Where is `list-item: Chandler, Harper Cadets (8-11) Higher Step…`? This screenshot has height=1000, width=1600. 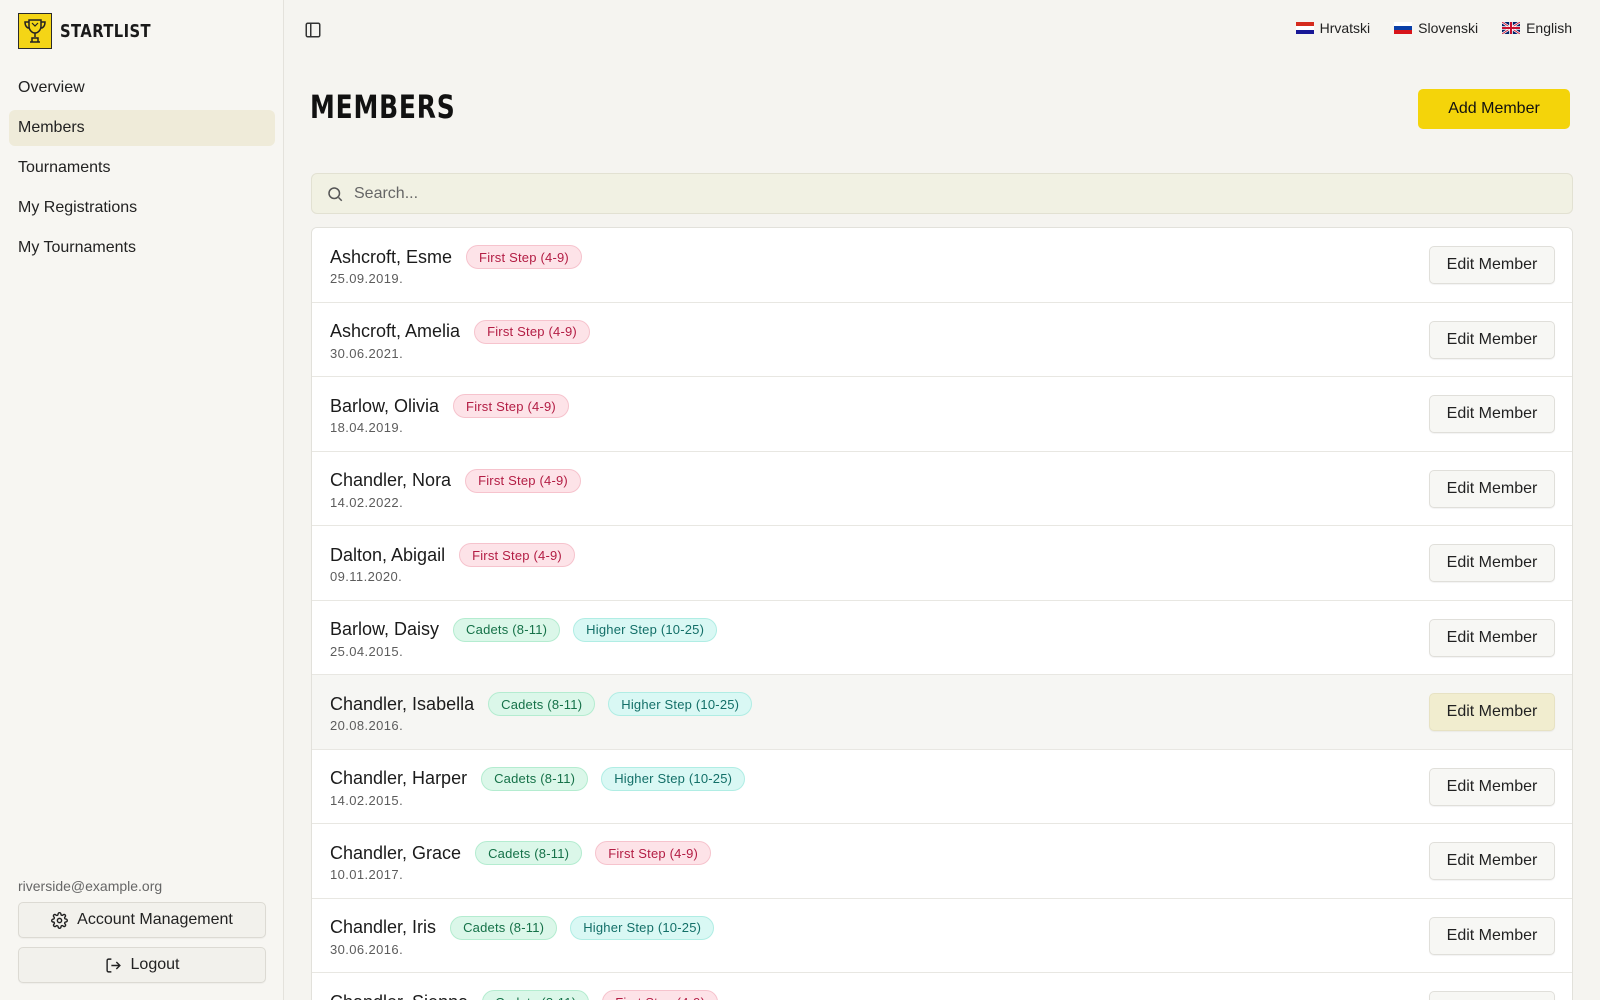
list-item: Chandler, Harper Cadets (8-11) Higher Step… is located at coordinates (942, 786).